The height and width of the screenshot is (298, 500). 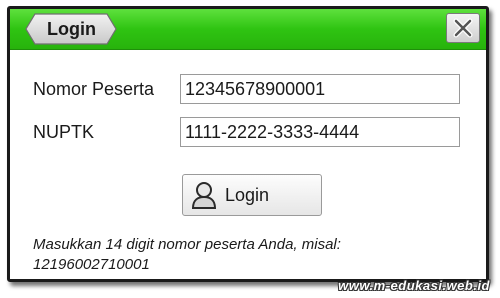 What do you see at coordinates (204, 195) in the screenshot?
I see `user-icon` at bounding box center [204, 195].